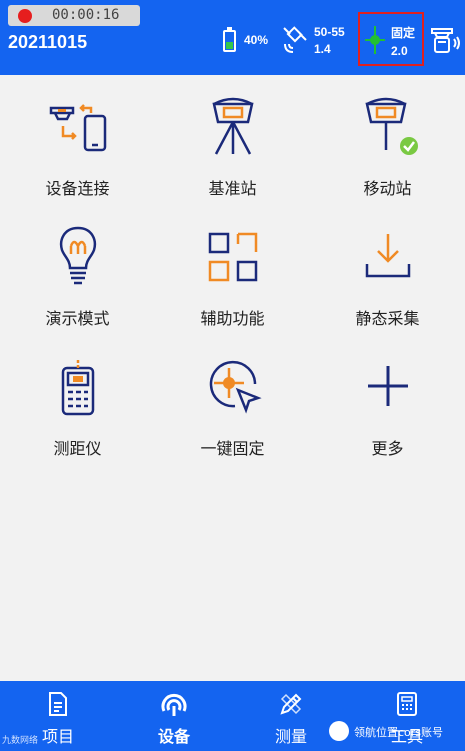  I want to click on project-code: 20211015, so click(48, 42).